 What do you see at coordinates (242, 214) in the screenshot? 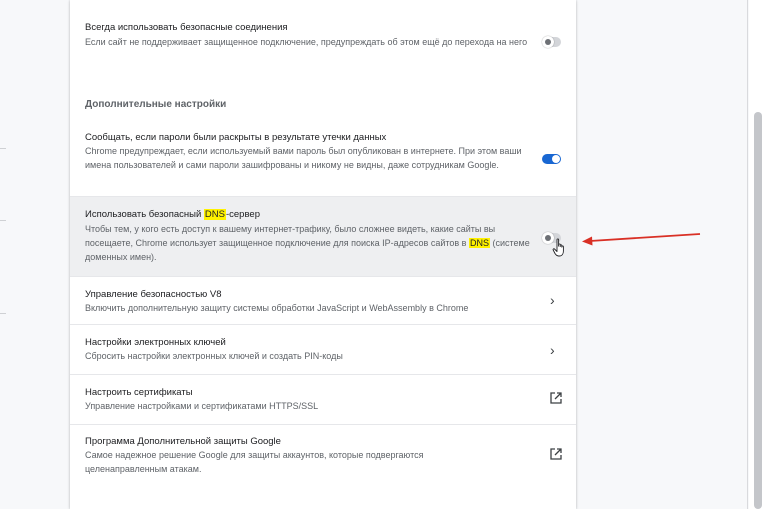
I see `title-text: -сервер` at bounding box center [242, 214].